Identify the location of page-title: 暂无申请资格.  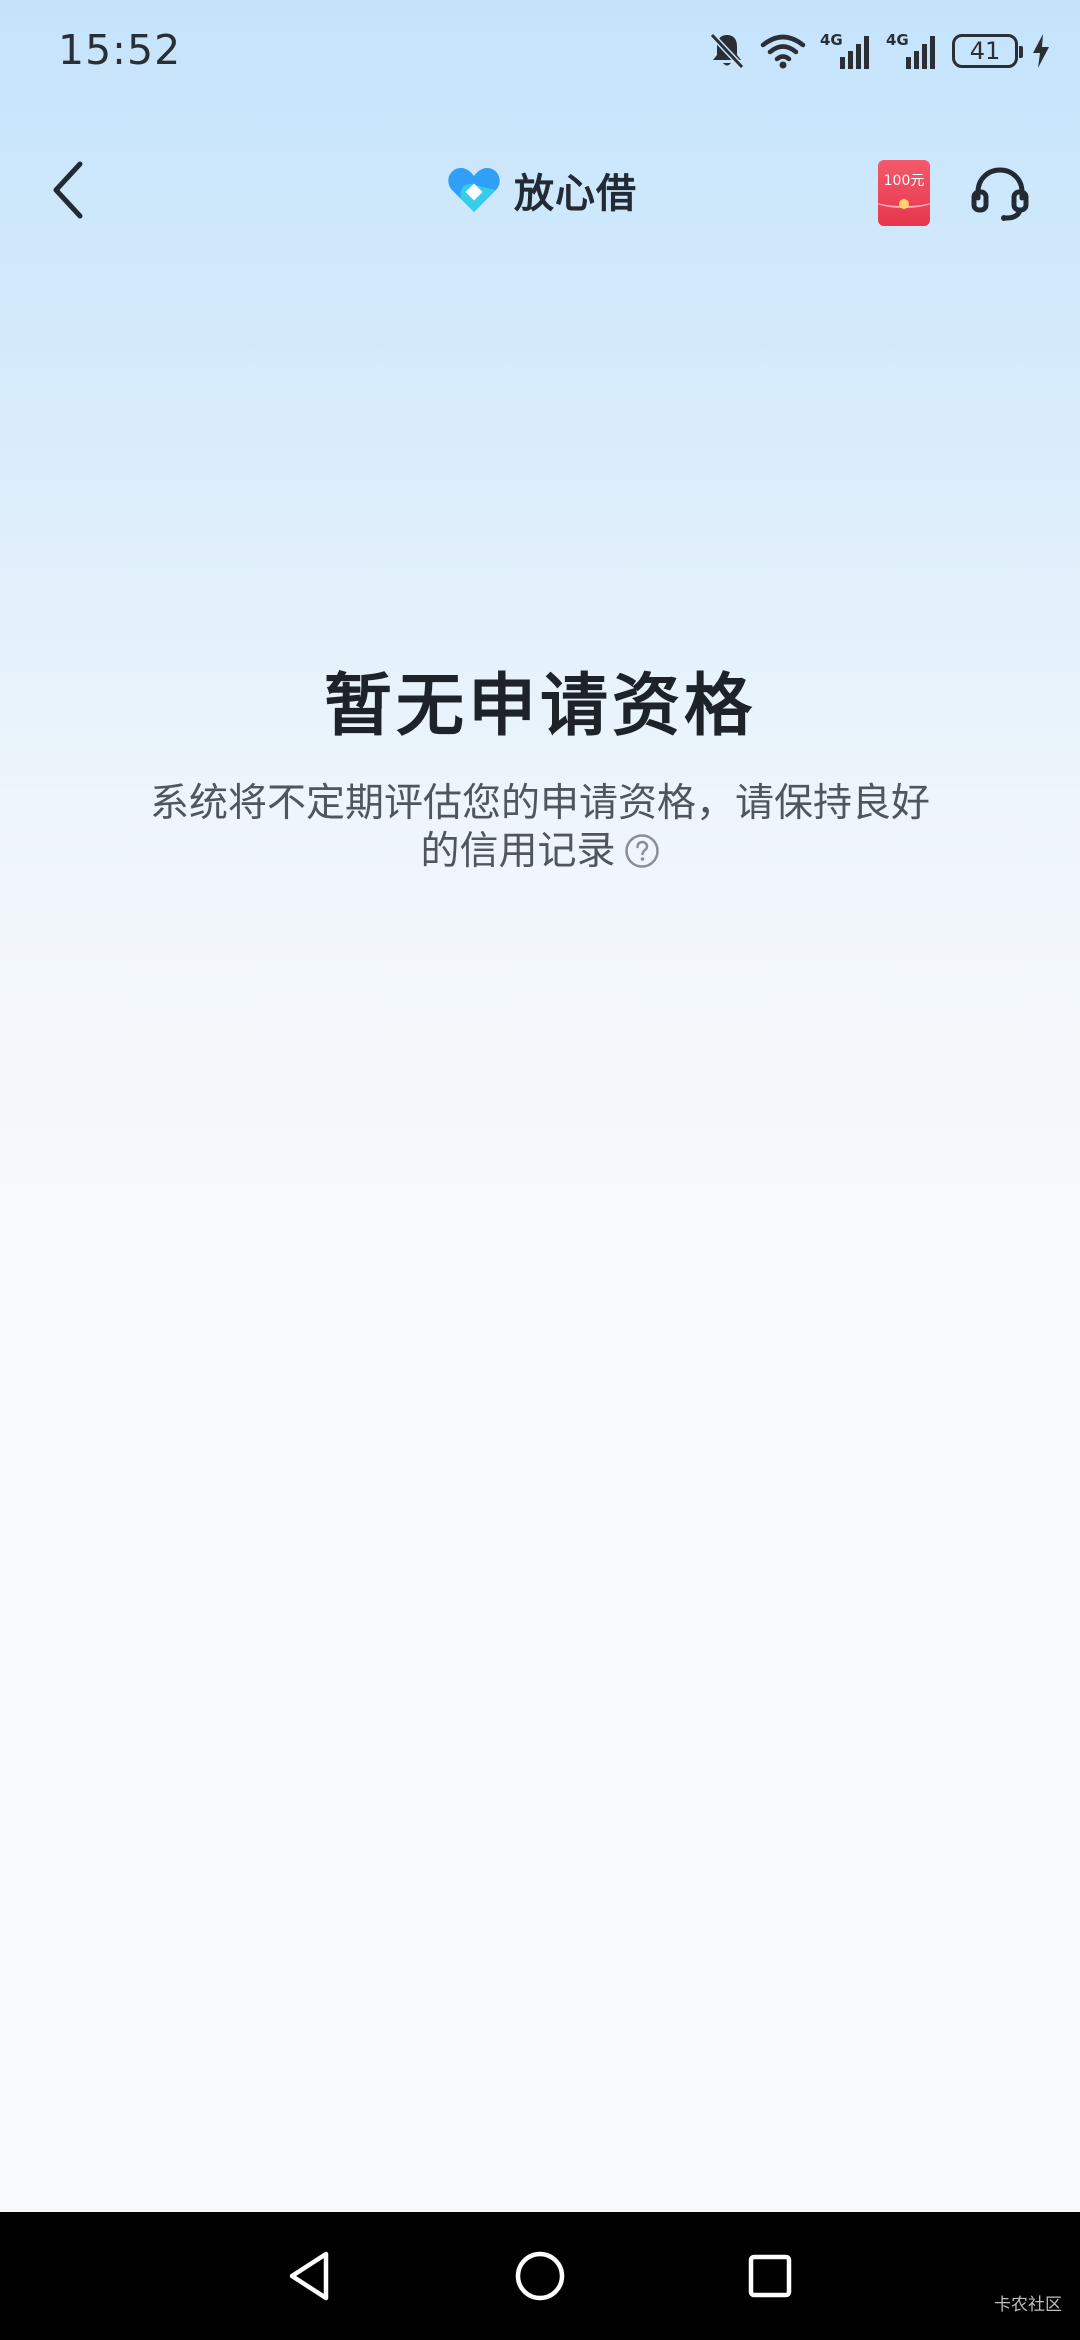
(539, 706).